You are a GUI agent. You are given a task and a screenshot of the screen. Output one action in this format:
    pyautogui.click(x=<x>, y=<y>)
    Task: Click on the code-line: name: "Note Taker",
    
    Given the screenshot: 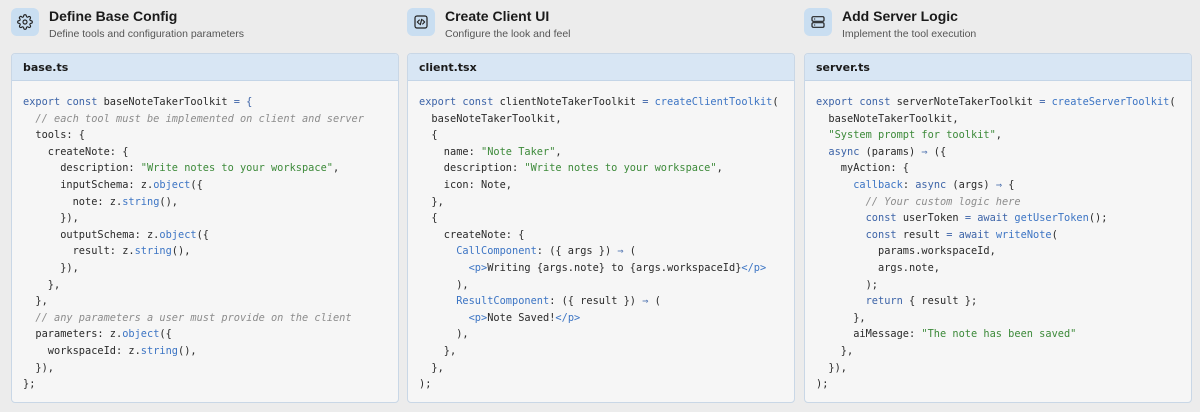 What is the action you would take?
    pyautogui.click(x=603, y=152)
    